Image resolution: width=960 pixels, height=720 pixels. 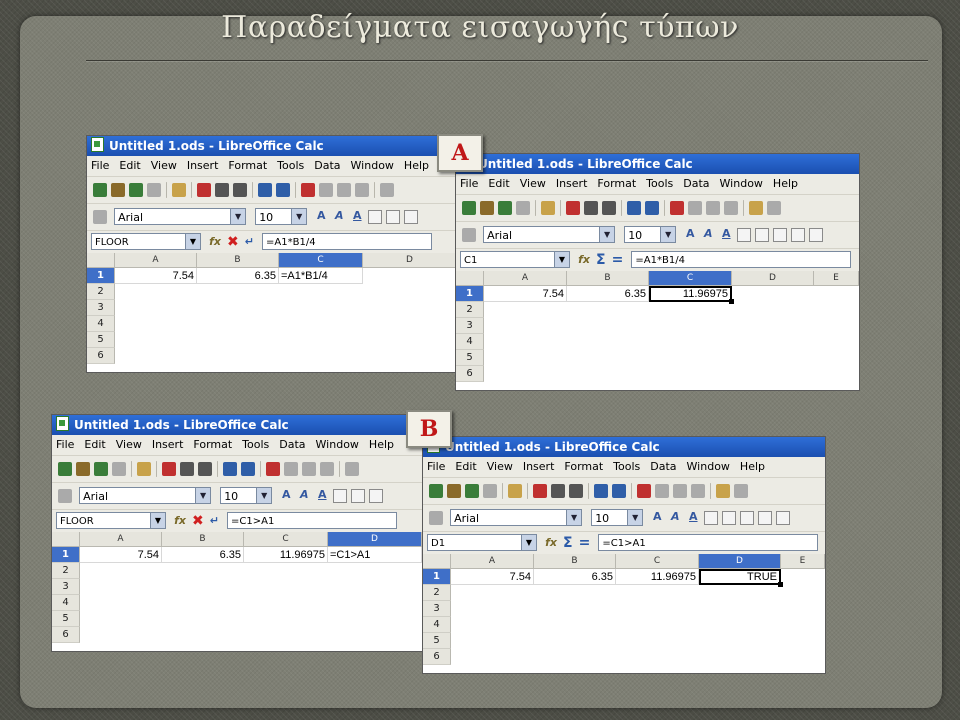 What do you see at coordinates (695, 208) in the screenshot?
I see `copy-icon` at bounding box center [695, 208].